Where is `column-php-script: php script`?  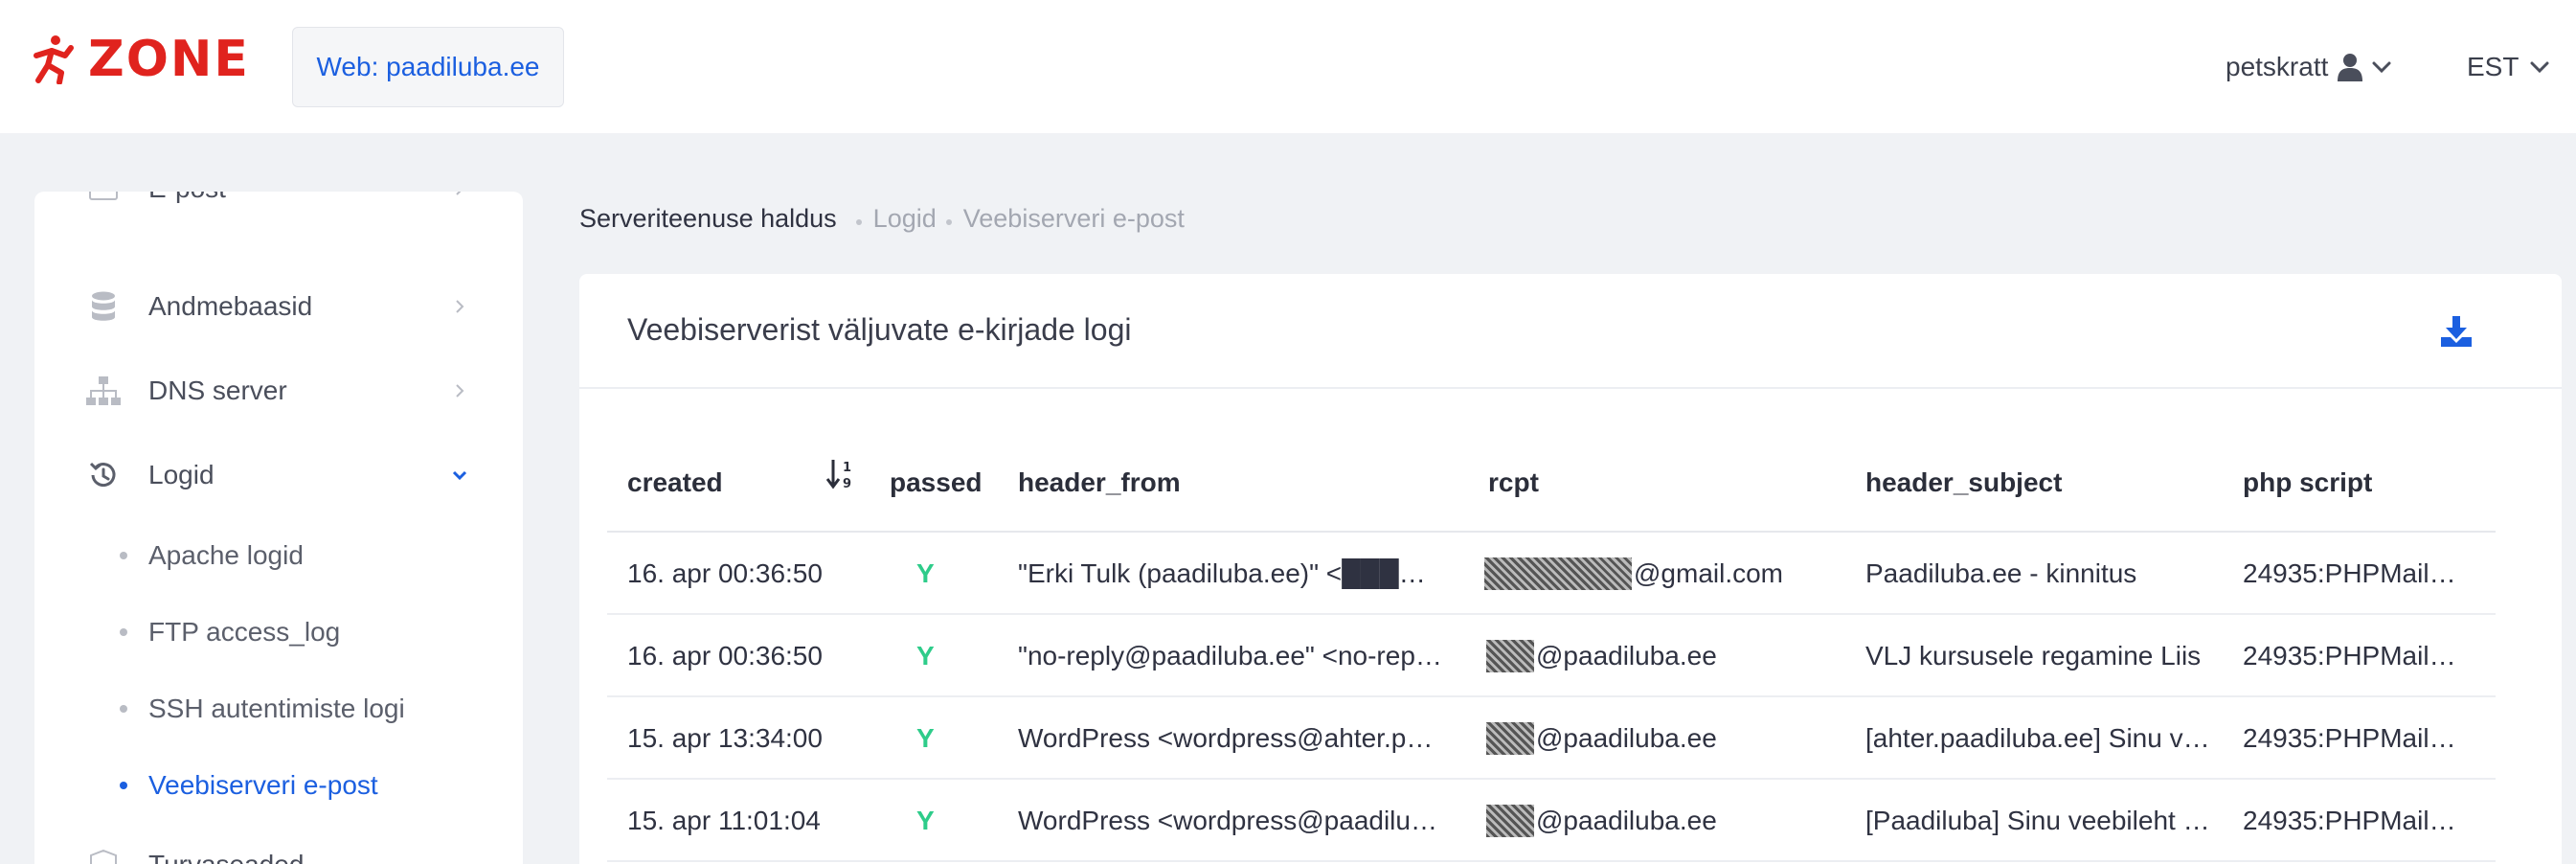
column-php-script: php script is located at coordinates (2307, 483).